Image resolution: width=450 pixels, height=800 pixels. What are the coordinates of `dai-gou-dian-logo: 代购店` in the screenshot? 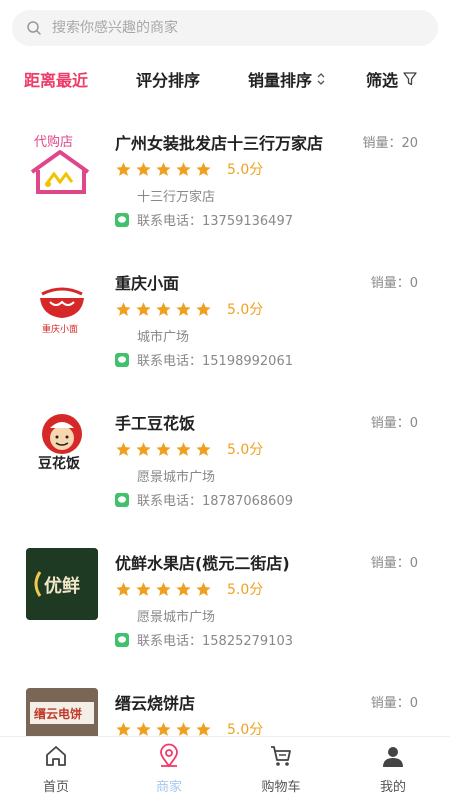 It's located at (62, 164).